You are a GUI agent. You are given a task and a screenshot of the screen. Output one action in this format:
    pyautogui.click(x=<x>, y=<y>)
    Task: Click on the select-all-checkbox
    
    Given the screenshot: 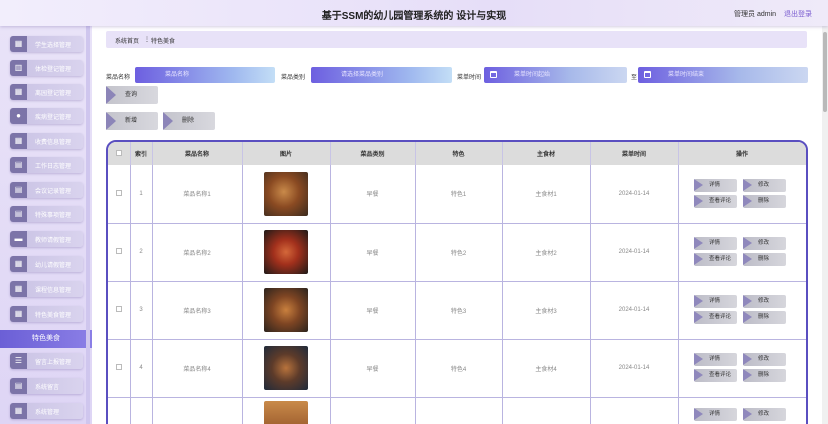 What is the action you would take?
    pyautogui.click(x=118, y=152)
    